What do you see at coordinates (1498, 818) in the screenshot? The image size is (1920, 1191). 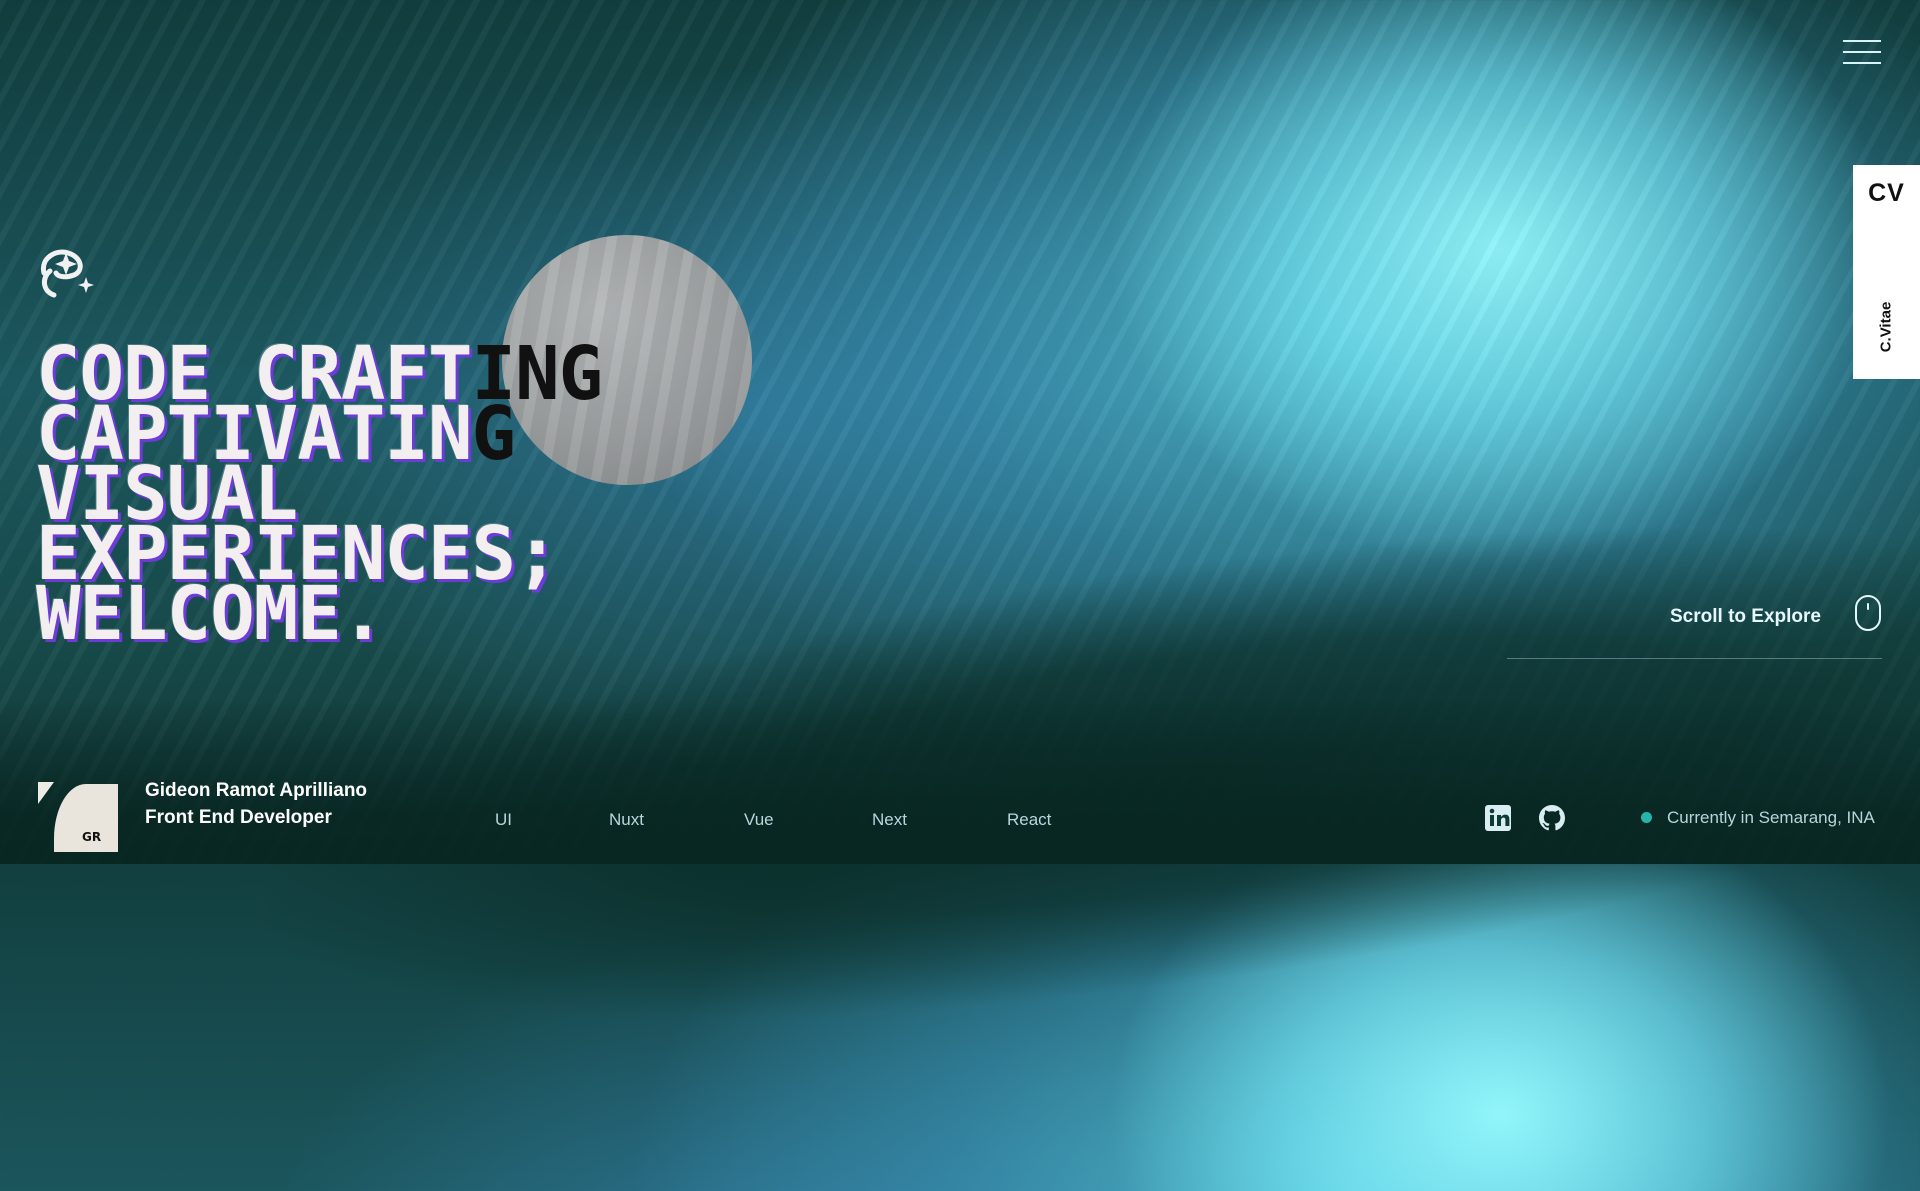 I see `linkedin-icon` at bounding box center [1498, 818].